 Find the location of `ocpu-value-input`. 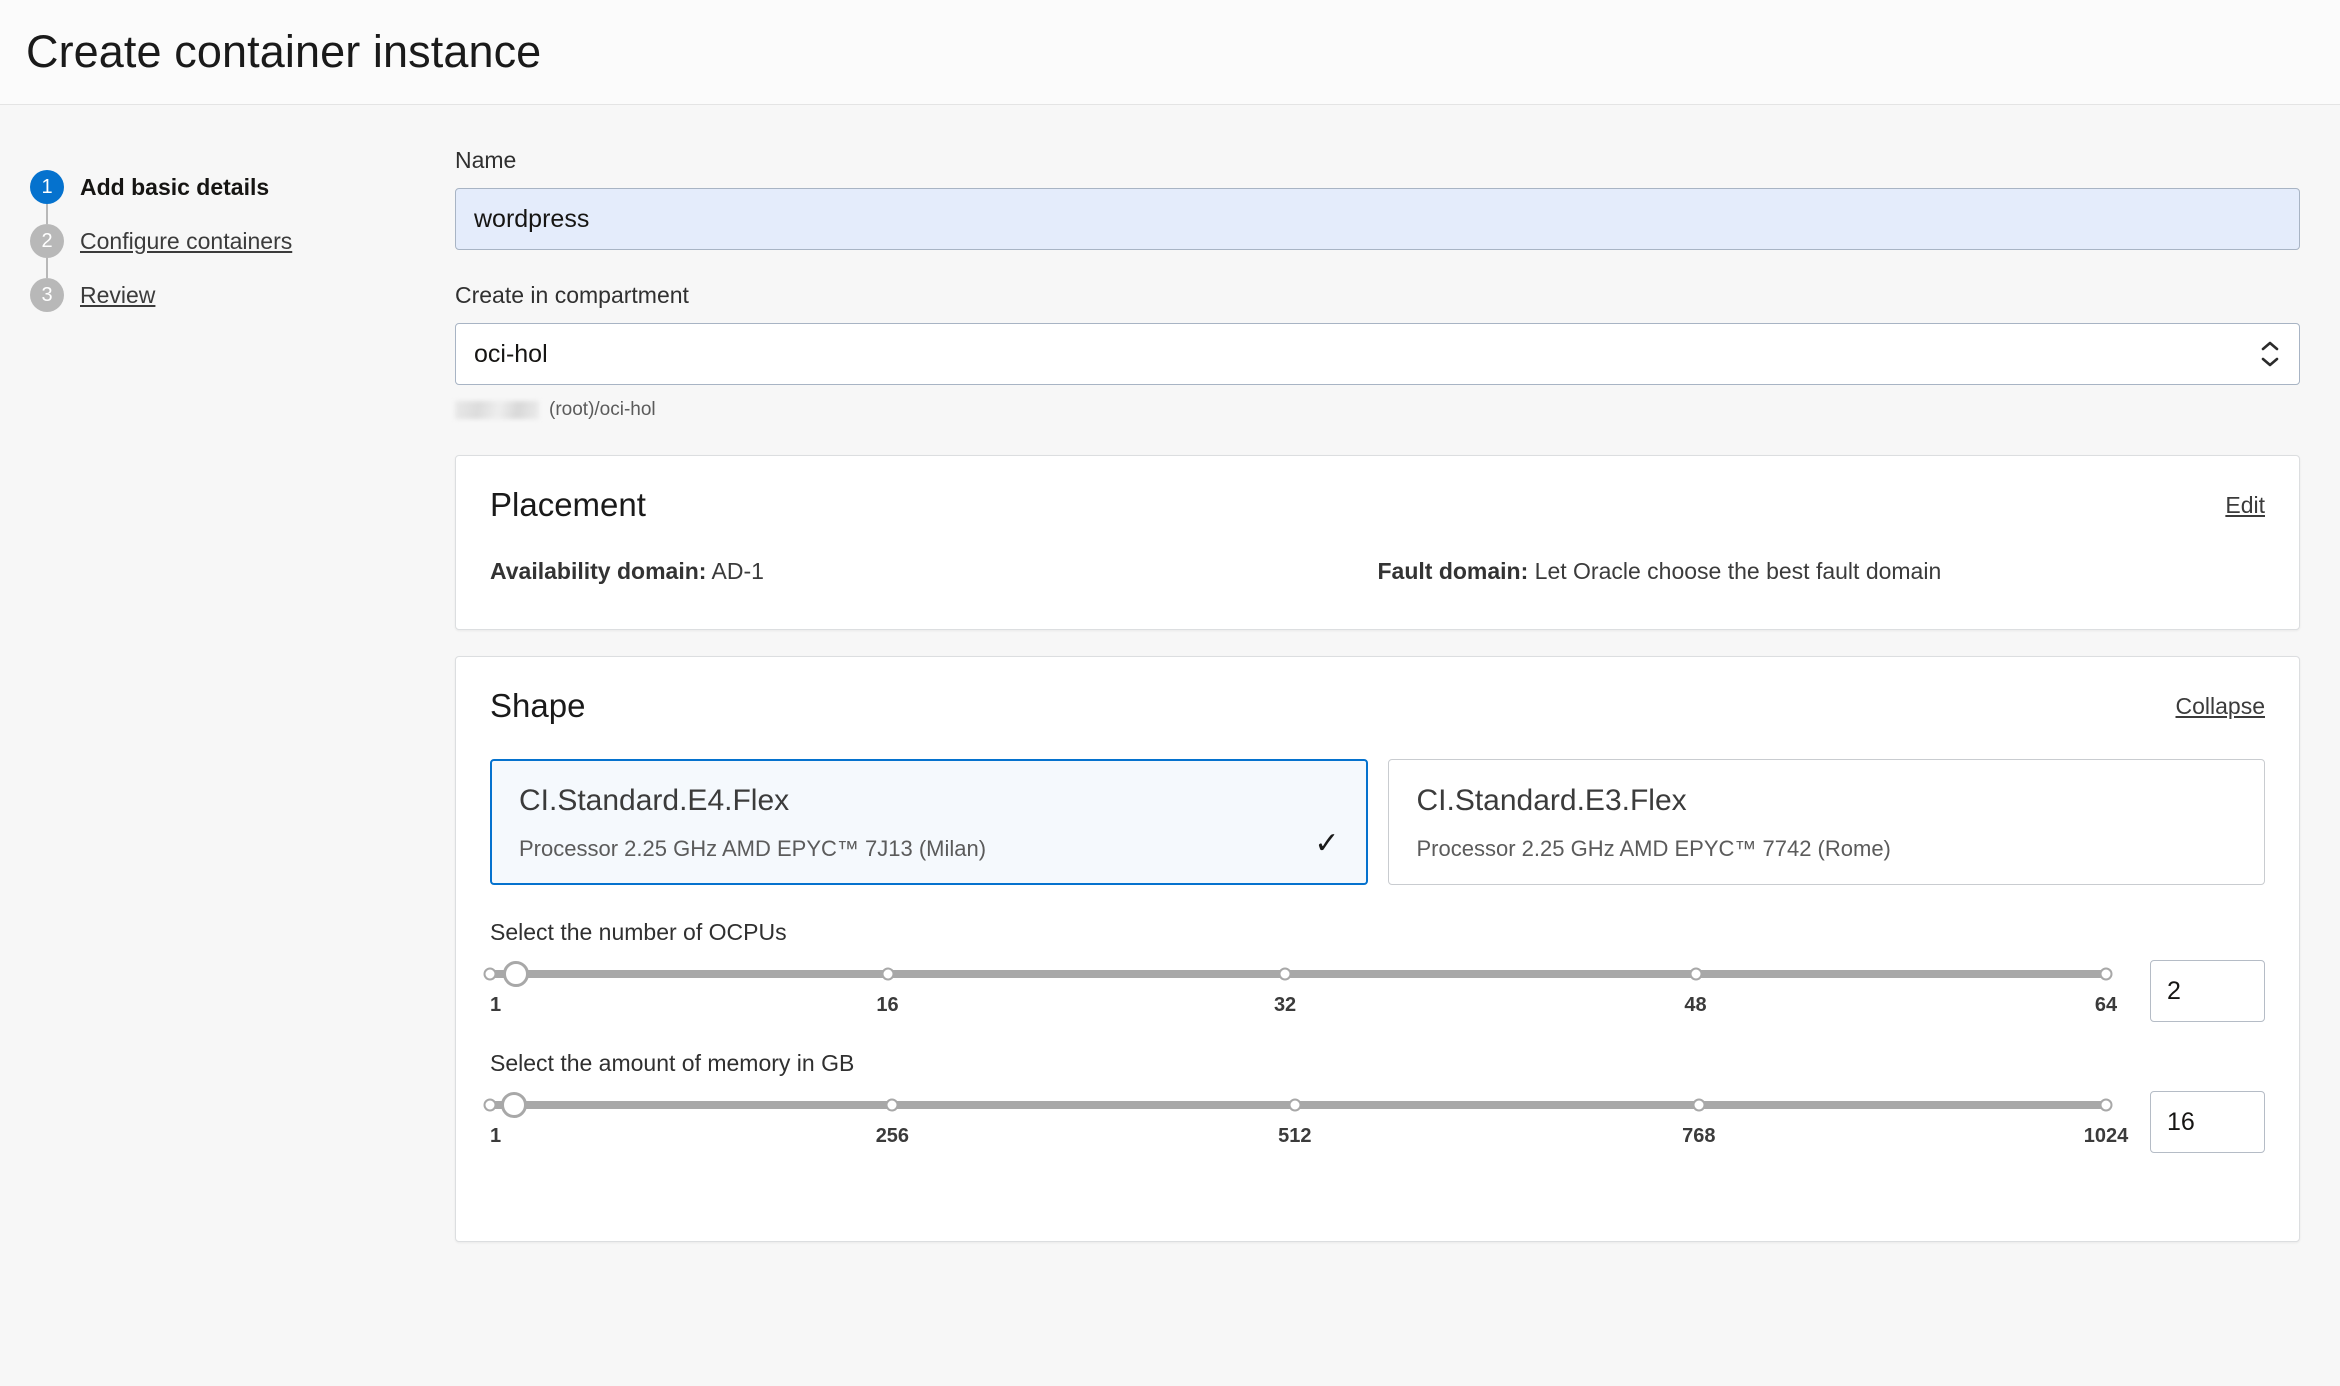

ocpu-value-input is located at coordinates (2207, 991).